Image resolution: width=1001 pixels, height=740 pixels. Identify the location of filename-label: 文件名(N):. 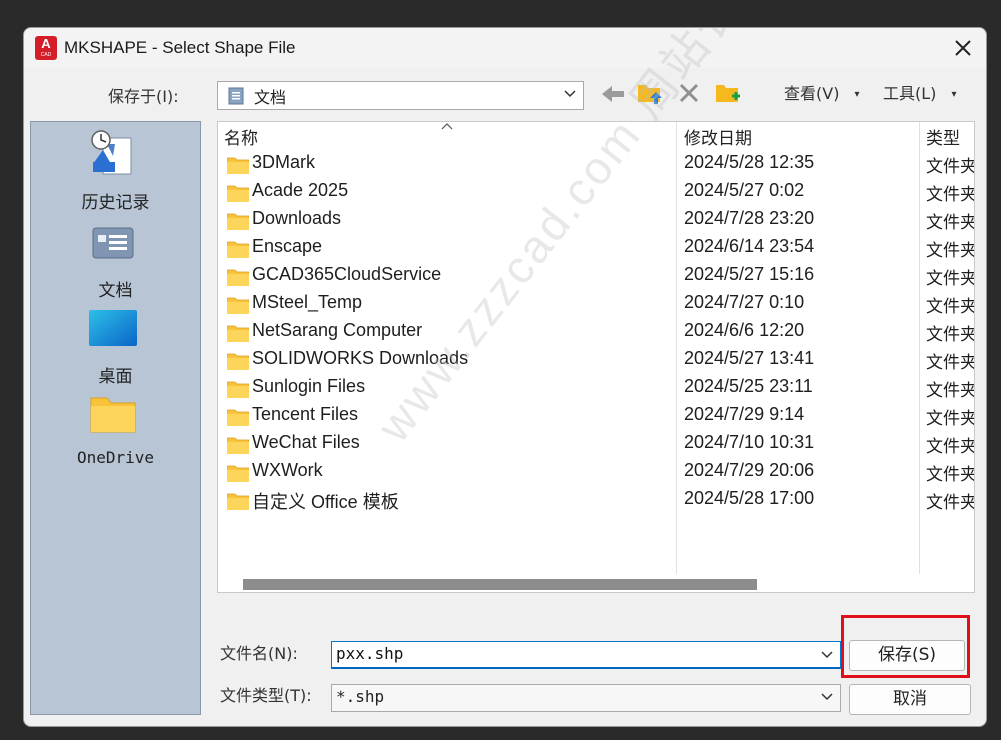
(259, 653).